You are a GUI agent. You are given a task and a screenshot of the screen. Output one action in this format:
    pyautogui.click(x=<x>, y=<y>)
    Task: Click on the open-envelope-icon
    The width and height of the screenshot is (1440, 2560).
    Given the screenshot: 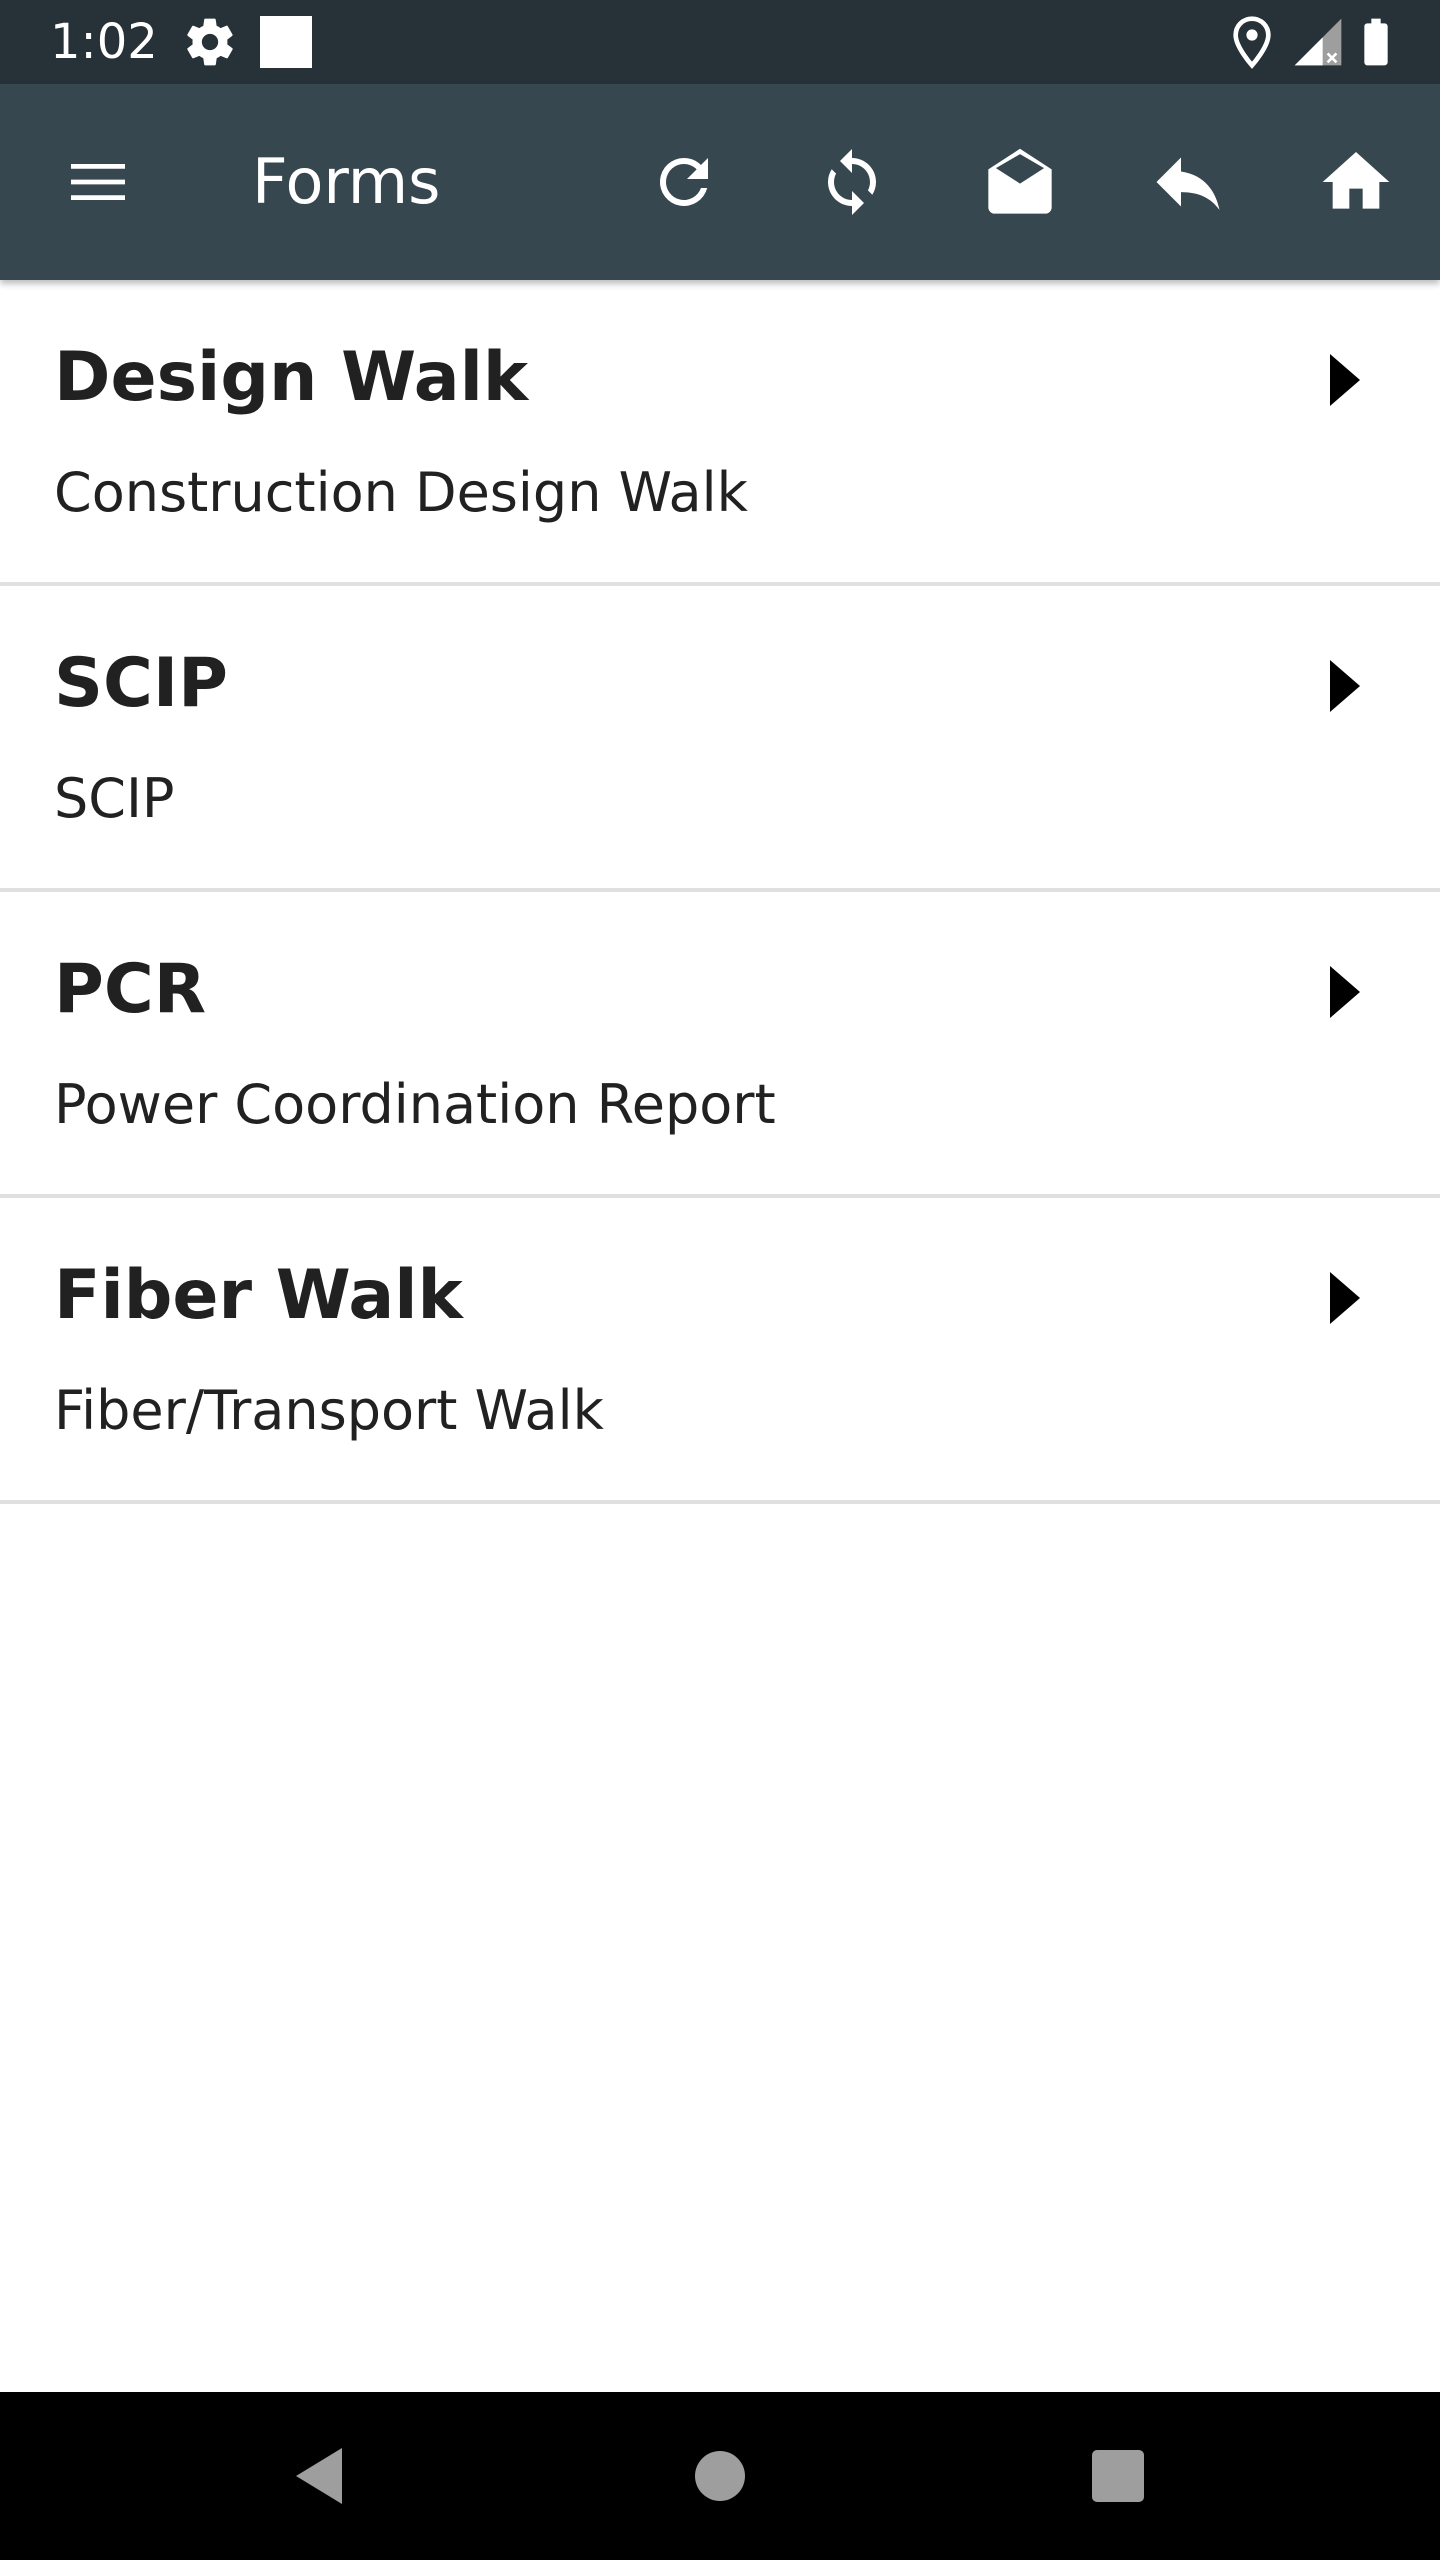 What is the action you would take?
    pyautogui.click(x=1020, y=182)
    